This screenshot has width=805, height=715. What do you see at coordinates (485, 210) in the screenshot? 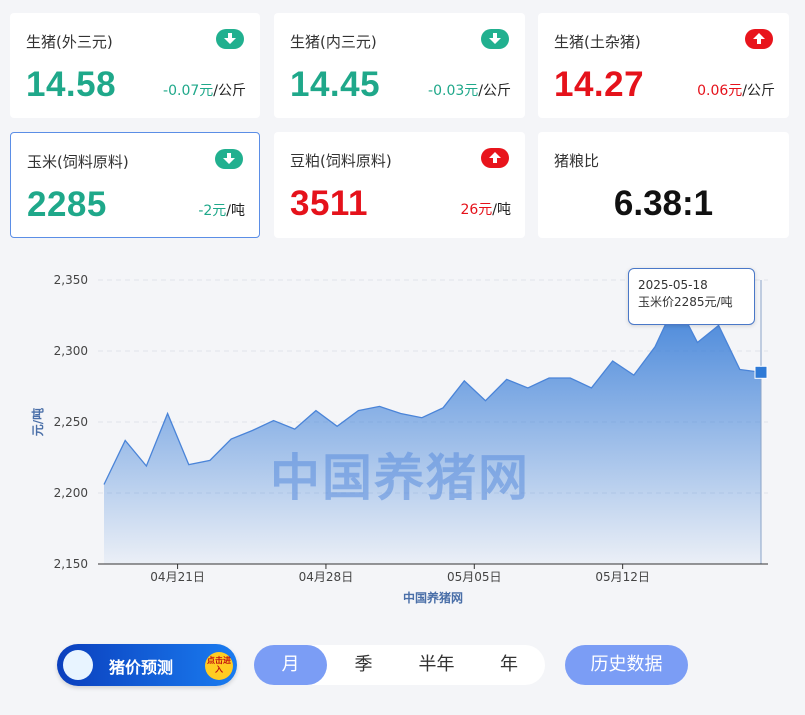
I see `card-change: 26元/吨` at bounding box center [485, 210].